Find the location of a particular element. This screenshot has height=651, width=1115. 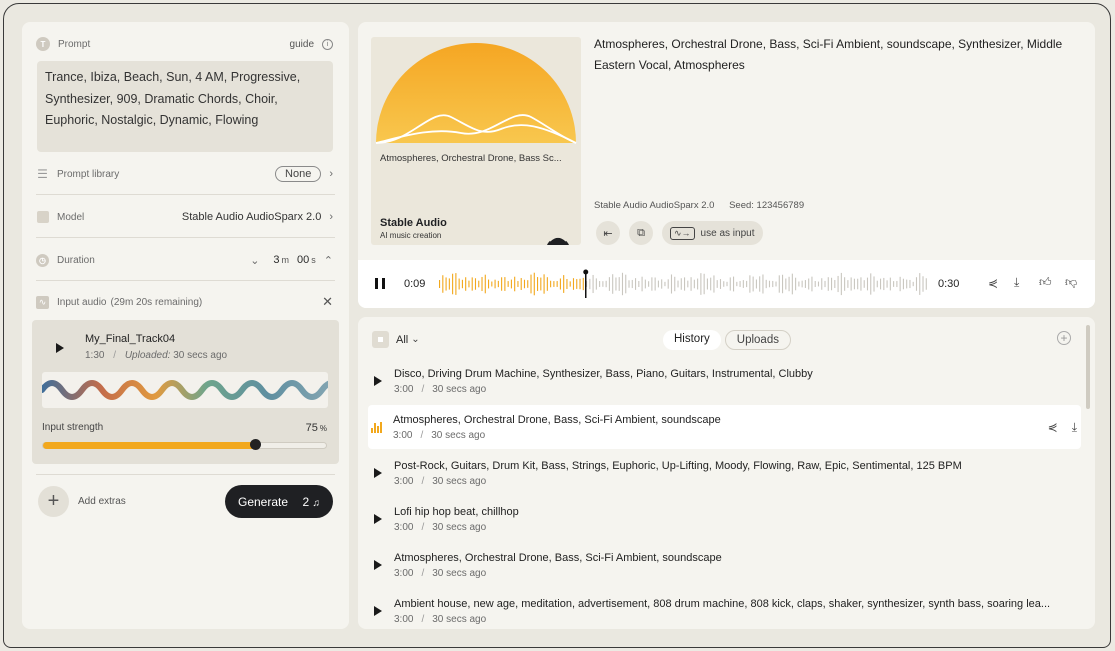

chevron-up-icon: ⌃ is located at coordinates (328, 260).